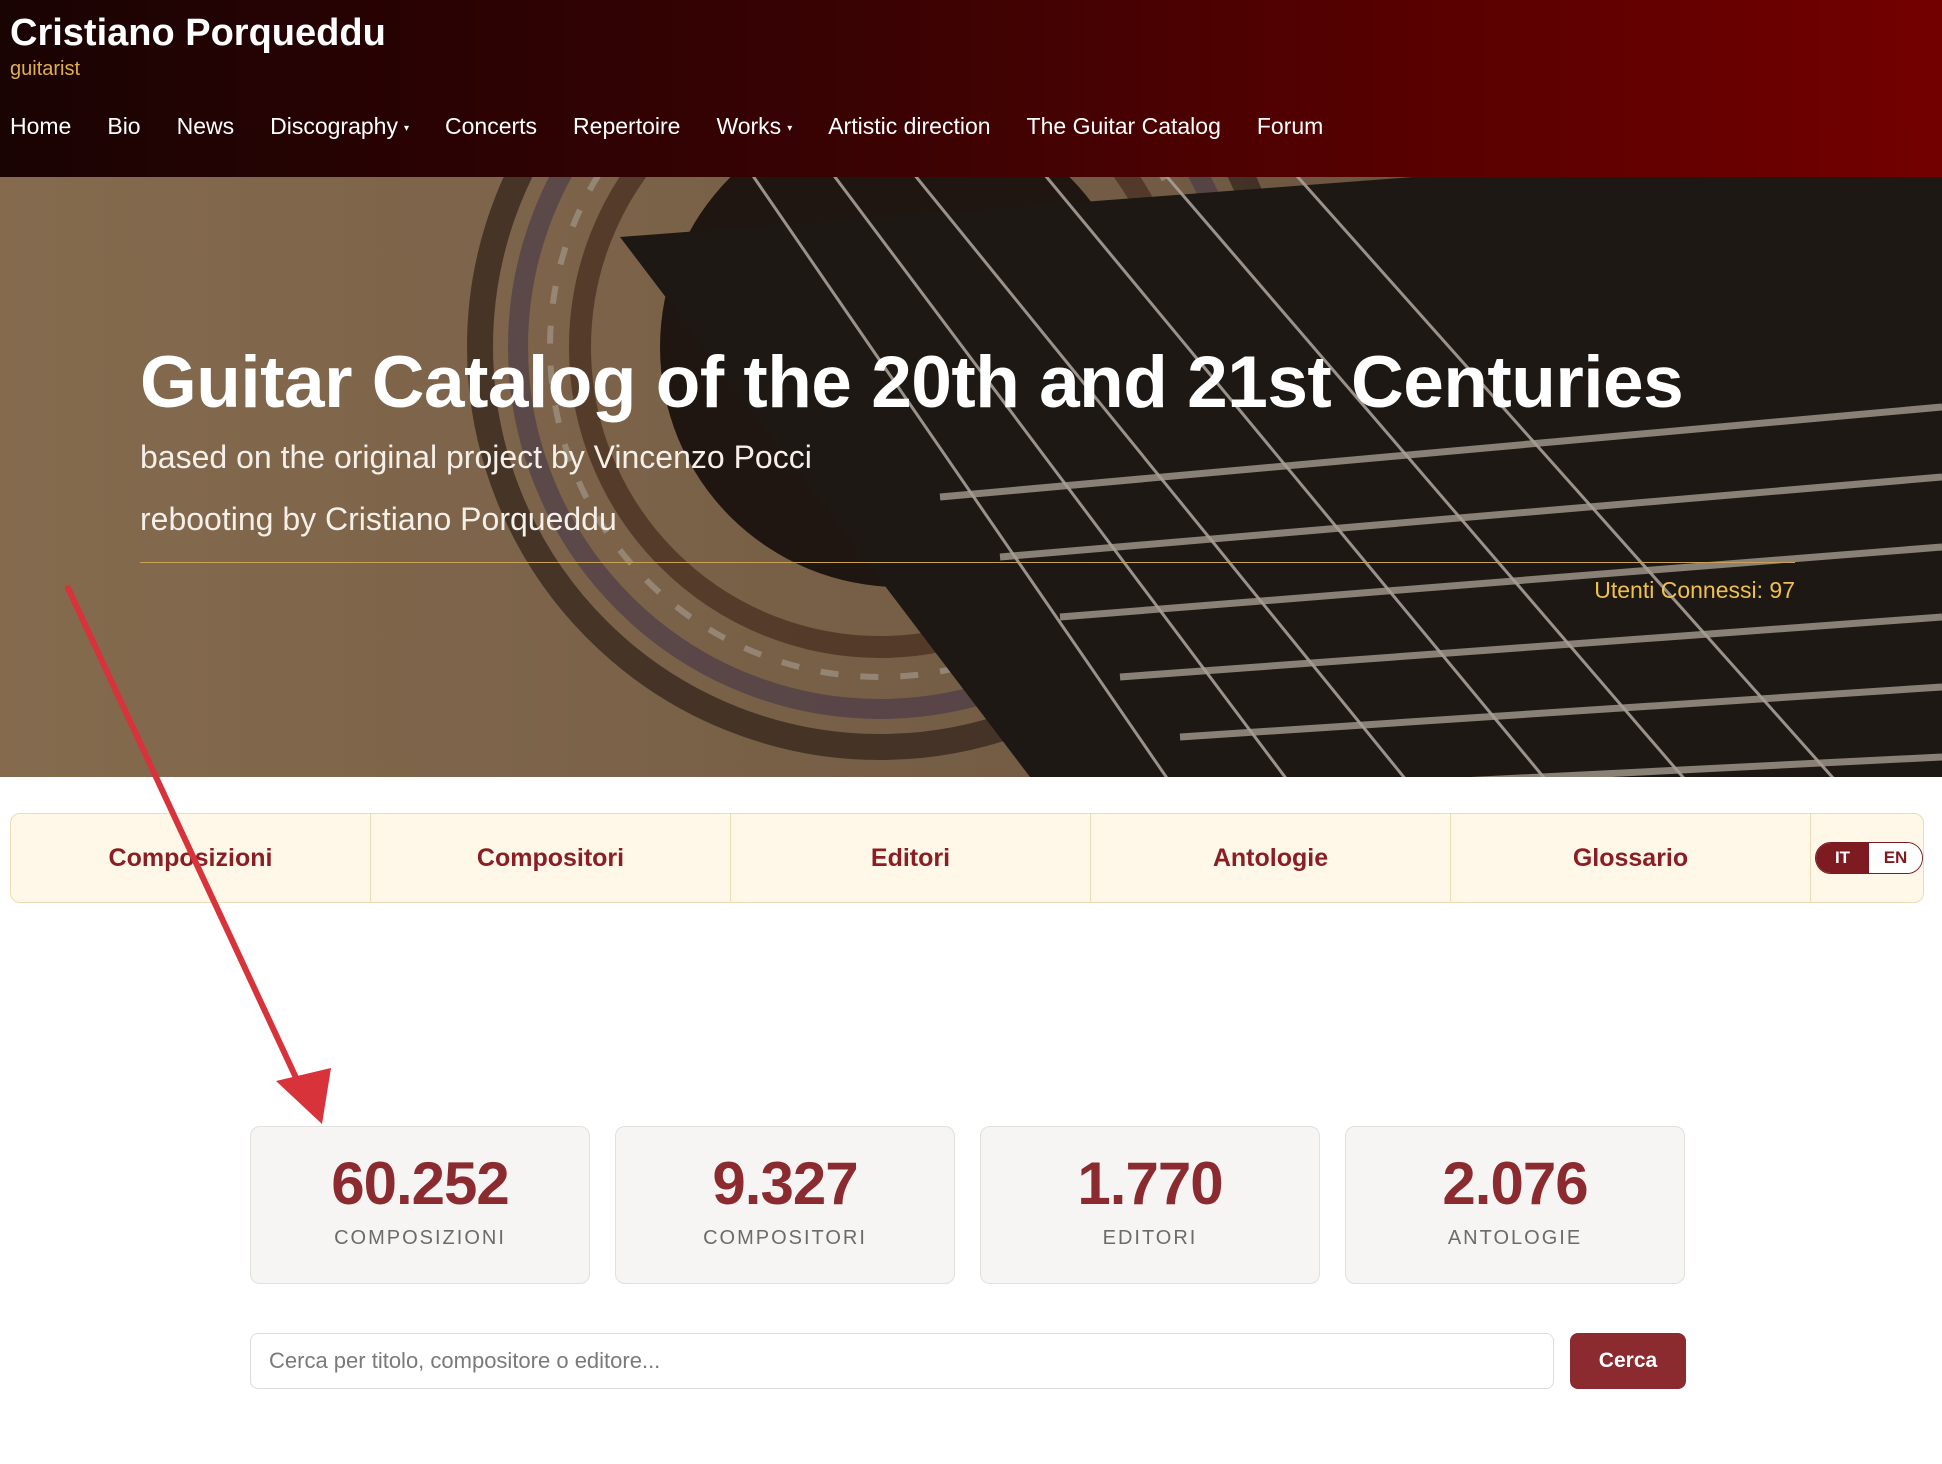  I want to click on tab-editori: Editori, so click(911, 858).